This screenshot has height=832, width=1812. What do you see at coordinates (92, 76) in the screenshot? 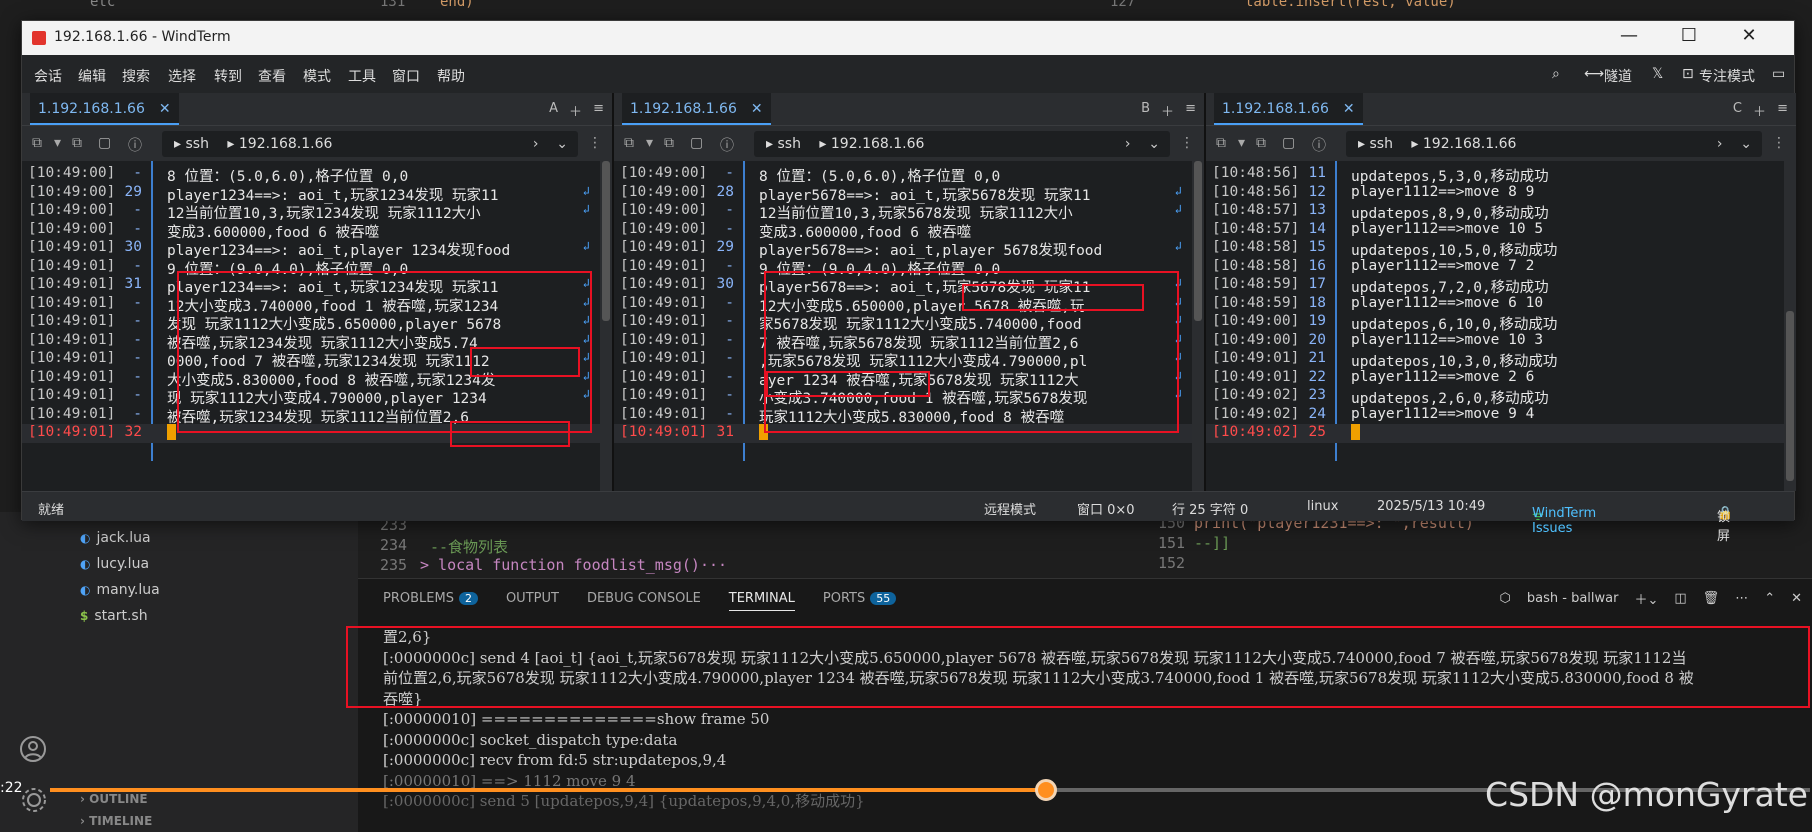
I see `menu-edit: 编辑` at bounding box center [92, 76].